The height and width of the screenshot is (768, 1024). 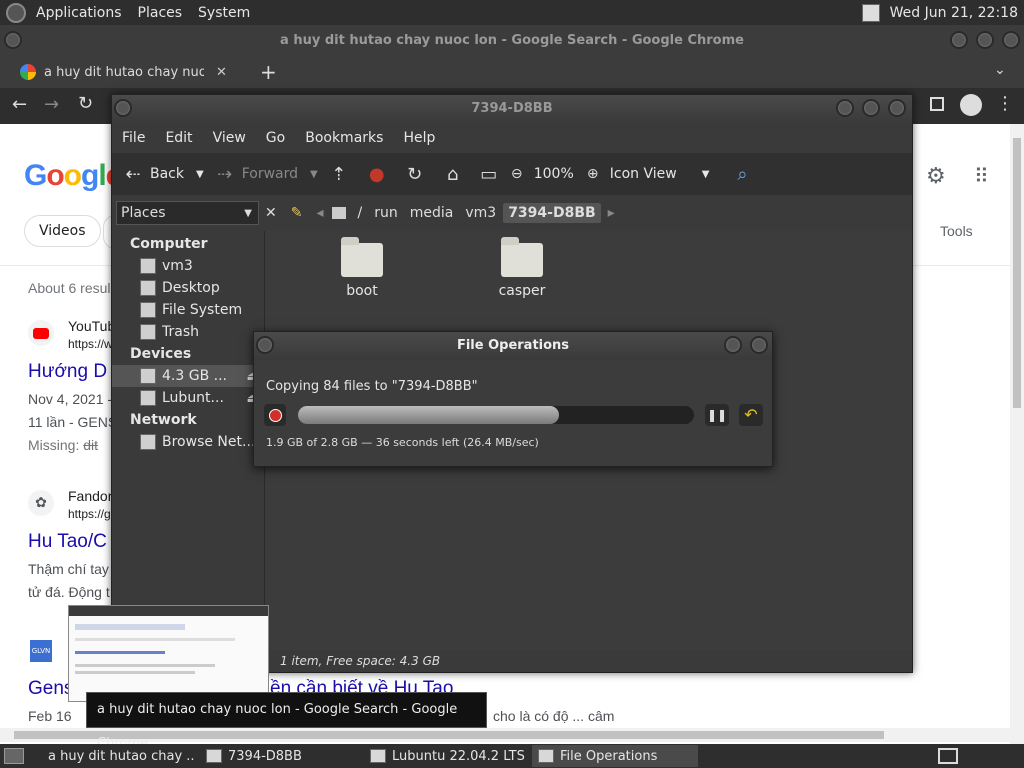 What do you see at coordinates (314, 174) in the screenshot?
I see `forward-dropdown-icon: ▼` at bounding box center [314, 174].